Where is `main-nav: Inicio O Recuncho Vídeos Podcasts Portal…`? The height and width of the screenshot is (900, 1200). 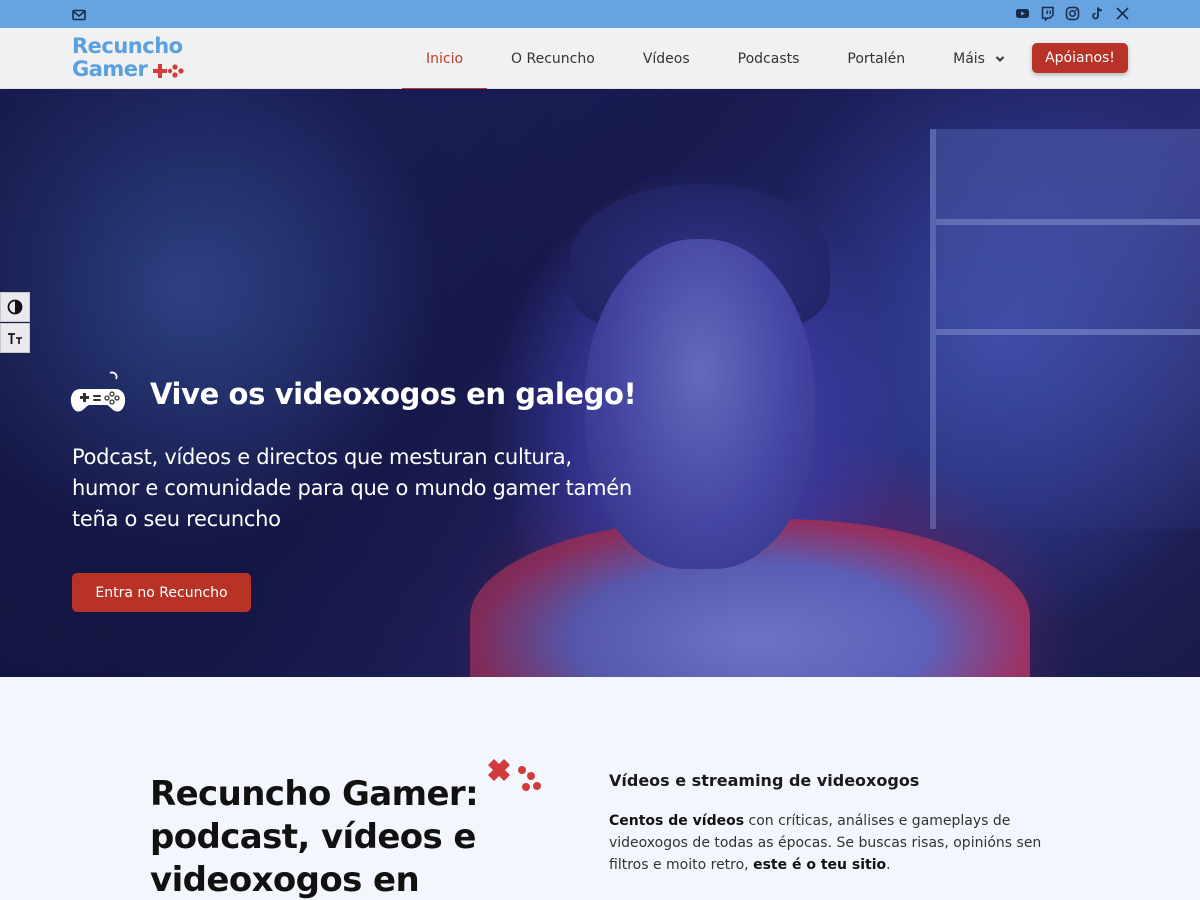
main-nav: Inicio O Recuncho Vídeos Podcasts Portal… is located at coordinates (715, 59).